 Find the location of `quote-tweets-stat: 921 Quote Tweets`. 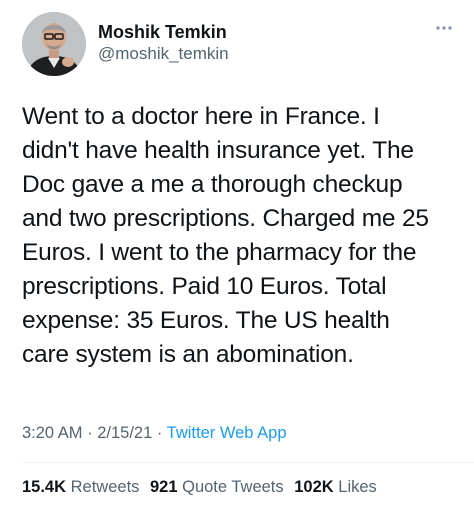

quote-tweets-stat: 921 Quote Tweets is located at coordinates (217, 487).